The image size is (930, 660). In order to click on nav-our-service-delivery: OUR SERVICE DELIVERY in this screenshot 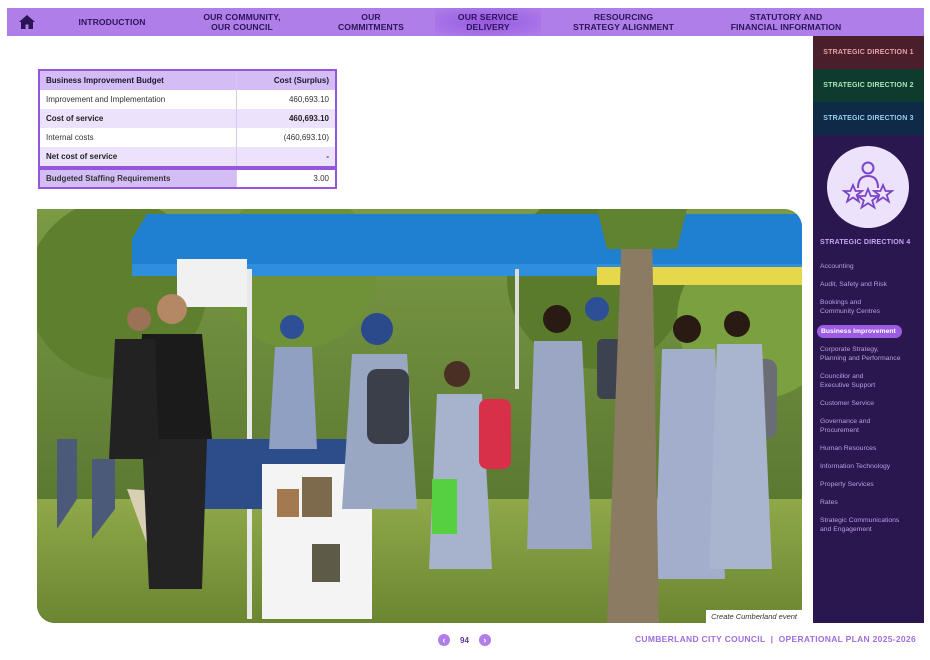, I will do `click(488, 22)`.